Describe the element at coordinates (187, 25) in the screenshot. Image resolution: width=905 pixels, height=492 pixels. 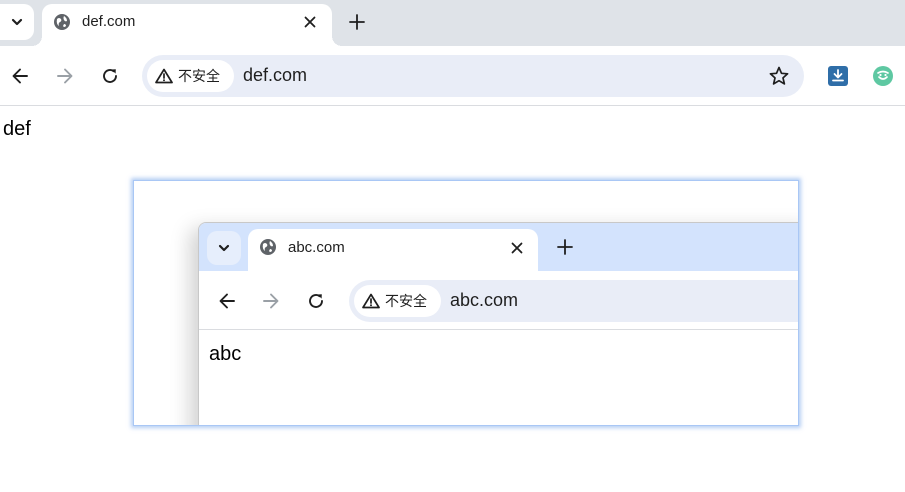
I see `tab-active: def.com` at that location.